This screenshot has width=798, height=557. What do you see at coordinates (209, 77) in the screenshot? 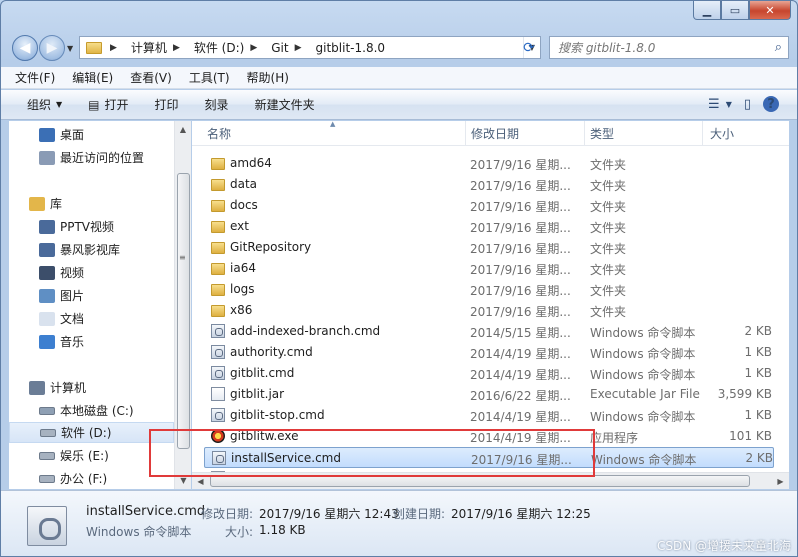
I see `menu-tools: 工具(T)` at bounding box center [209, 77].